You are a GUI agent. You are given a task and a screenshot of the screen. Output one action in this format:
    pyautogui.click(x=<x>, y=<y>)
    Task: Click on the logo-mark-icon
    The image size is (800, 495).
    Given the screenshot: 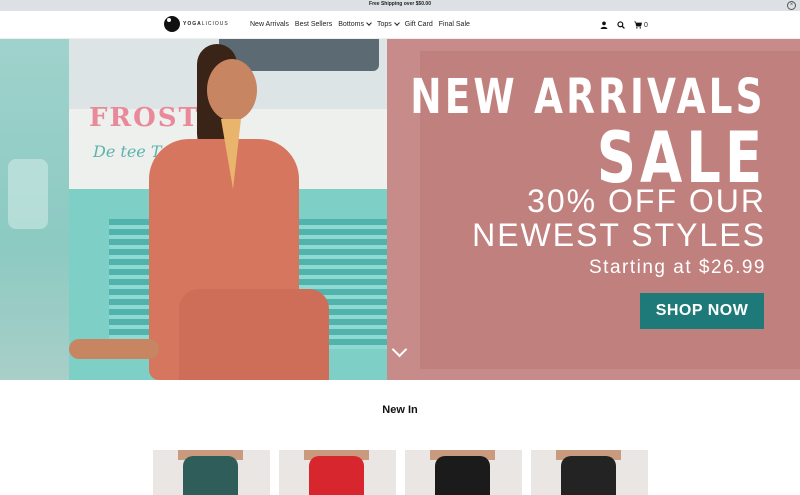 What is the action you would take?
    pyautogui.click(x=172, y=24)
    